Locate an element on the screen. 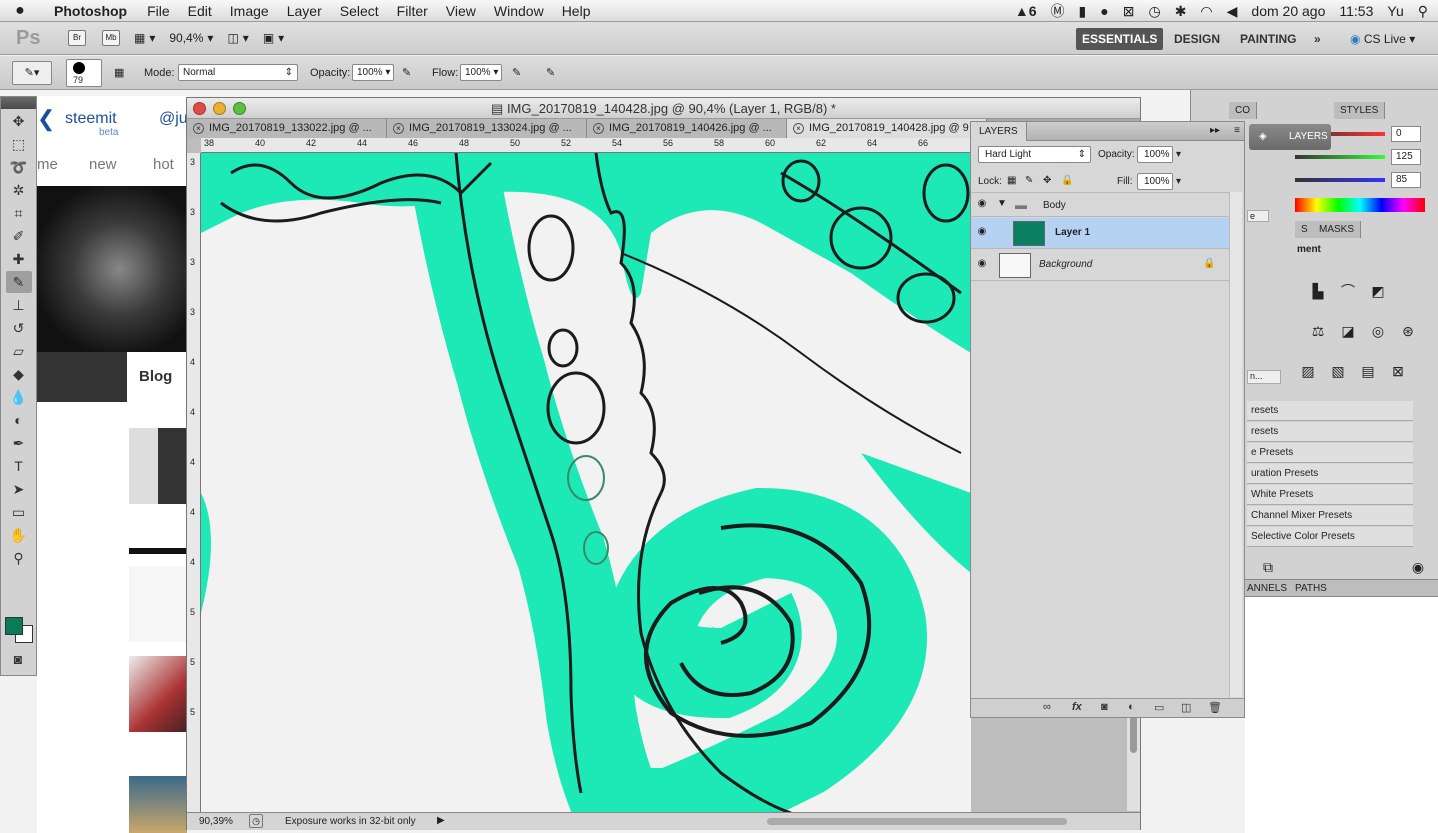 This screenshot has width=1438, height=833. collapse-panel-icon: ▸▸ is located at coordinates (1215, 130).